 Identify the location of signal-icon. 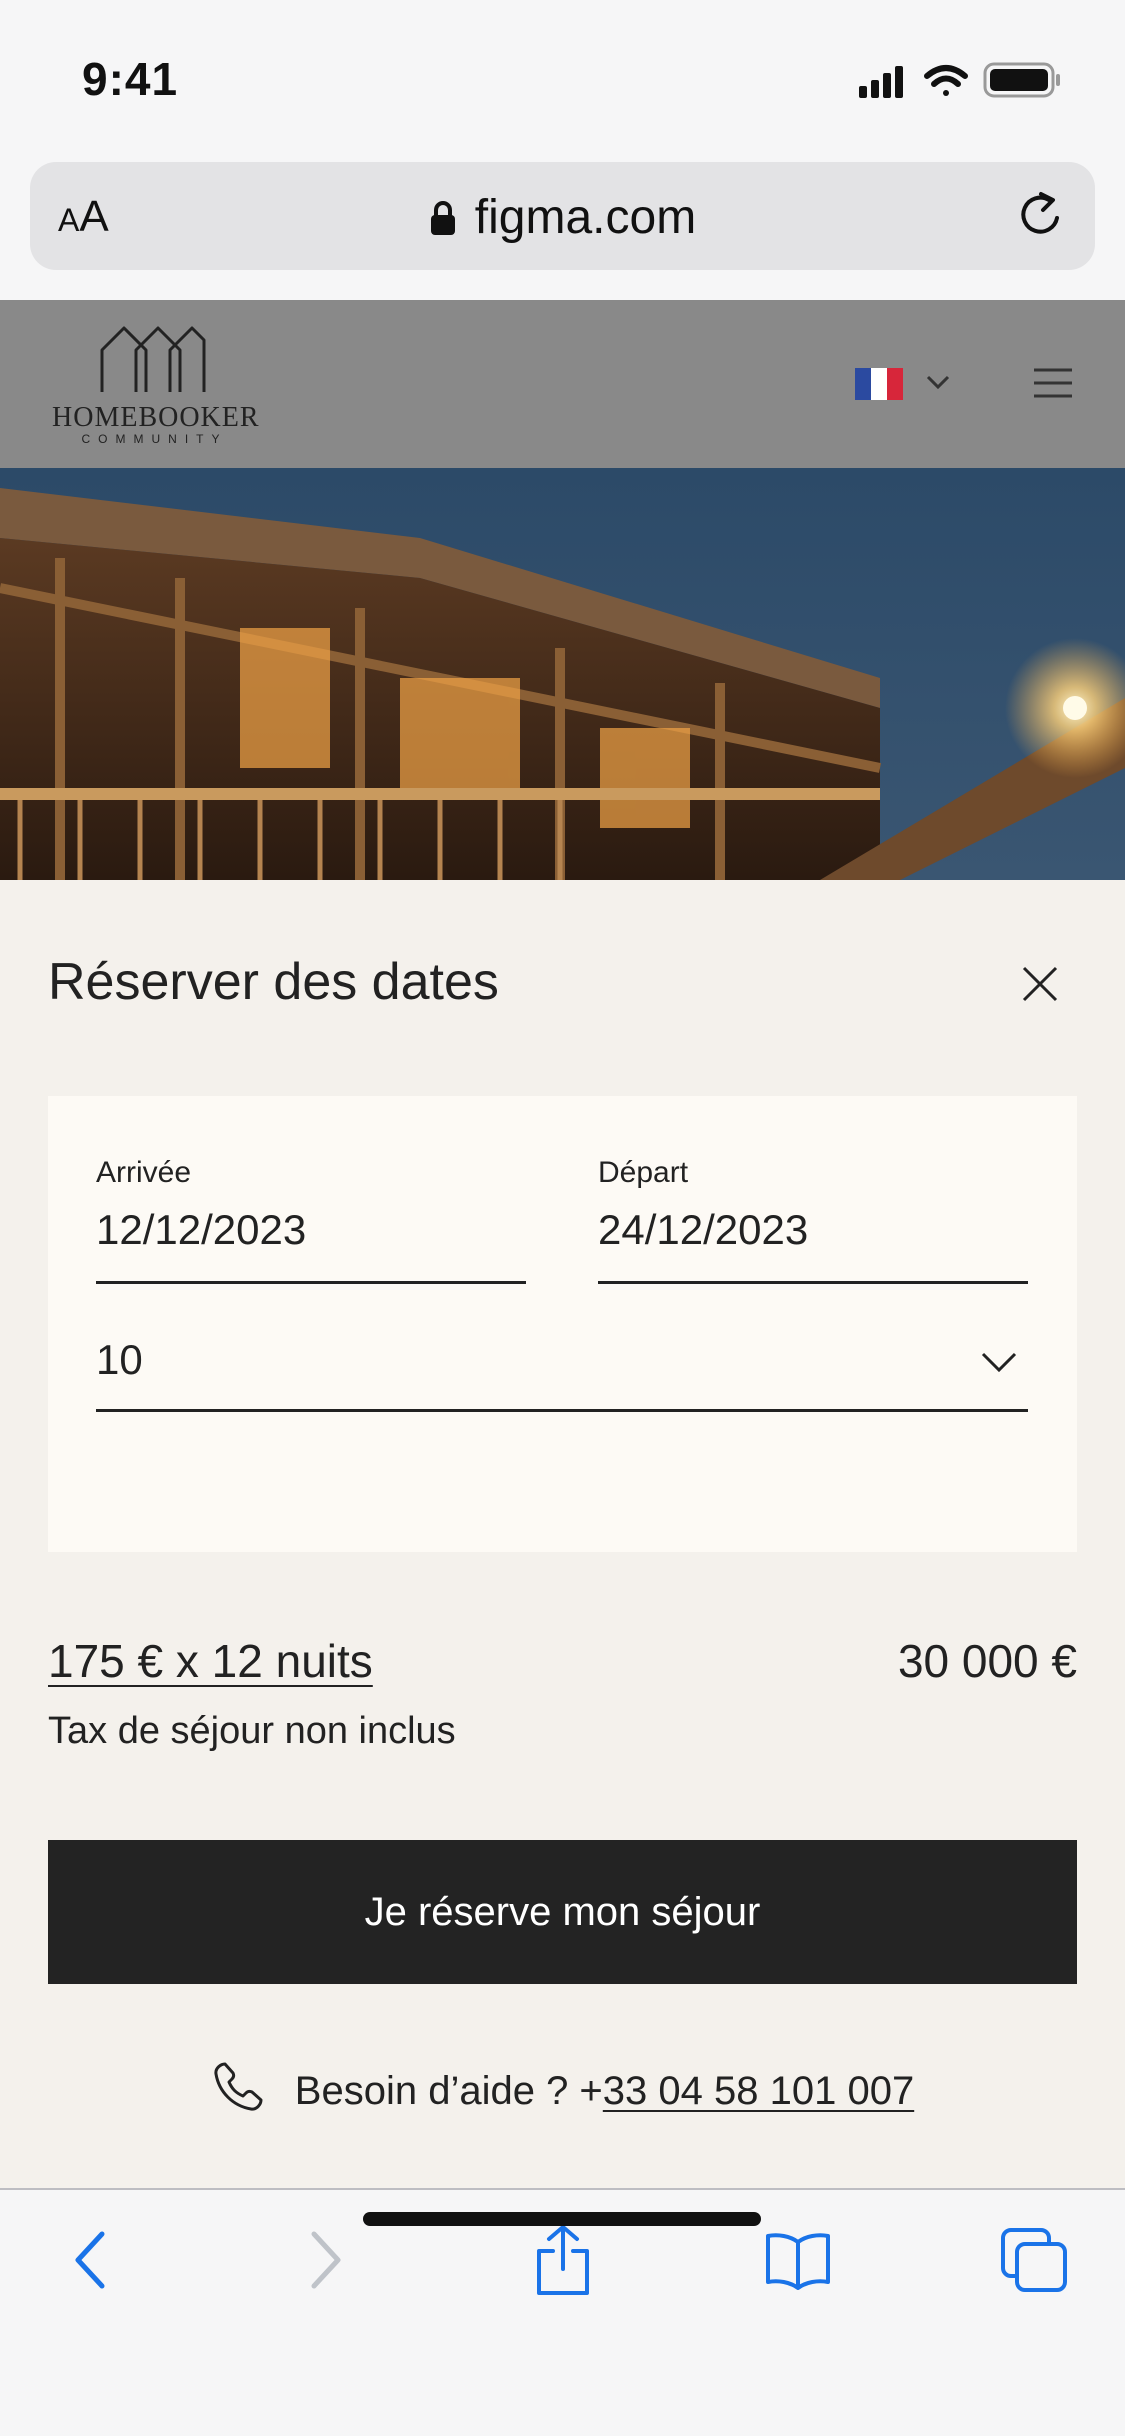
(881, 82).